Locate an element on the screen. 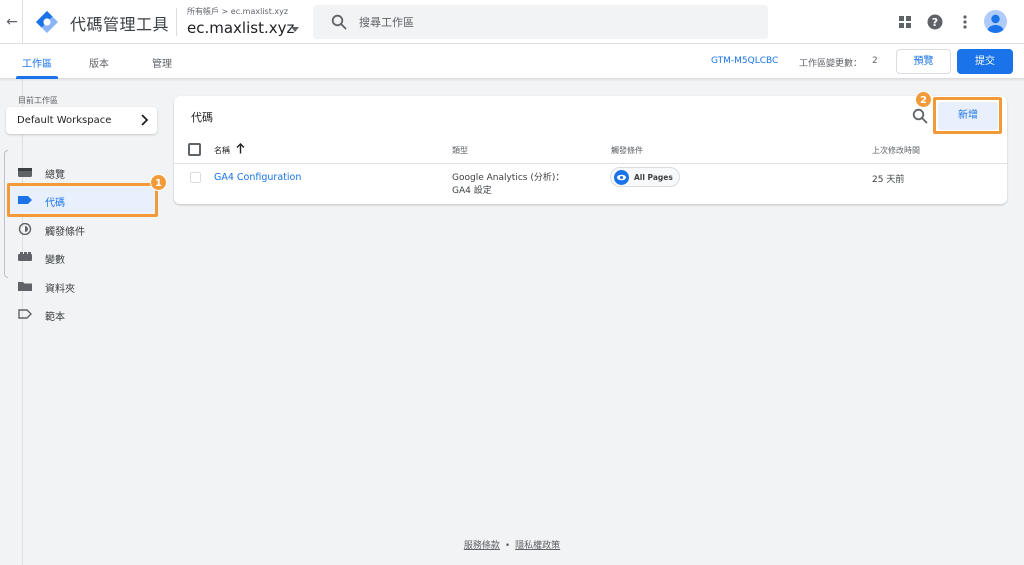 Image resolution: width=1024 pixels, height=565 pixels. sidebar-item-label: 範本 is located at coordinates (55, 317).